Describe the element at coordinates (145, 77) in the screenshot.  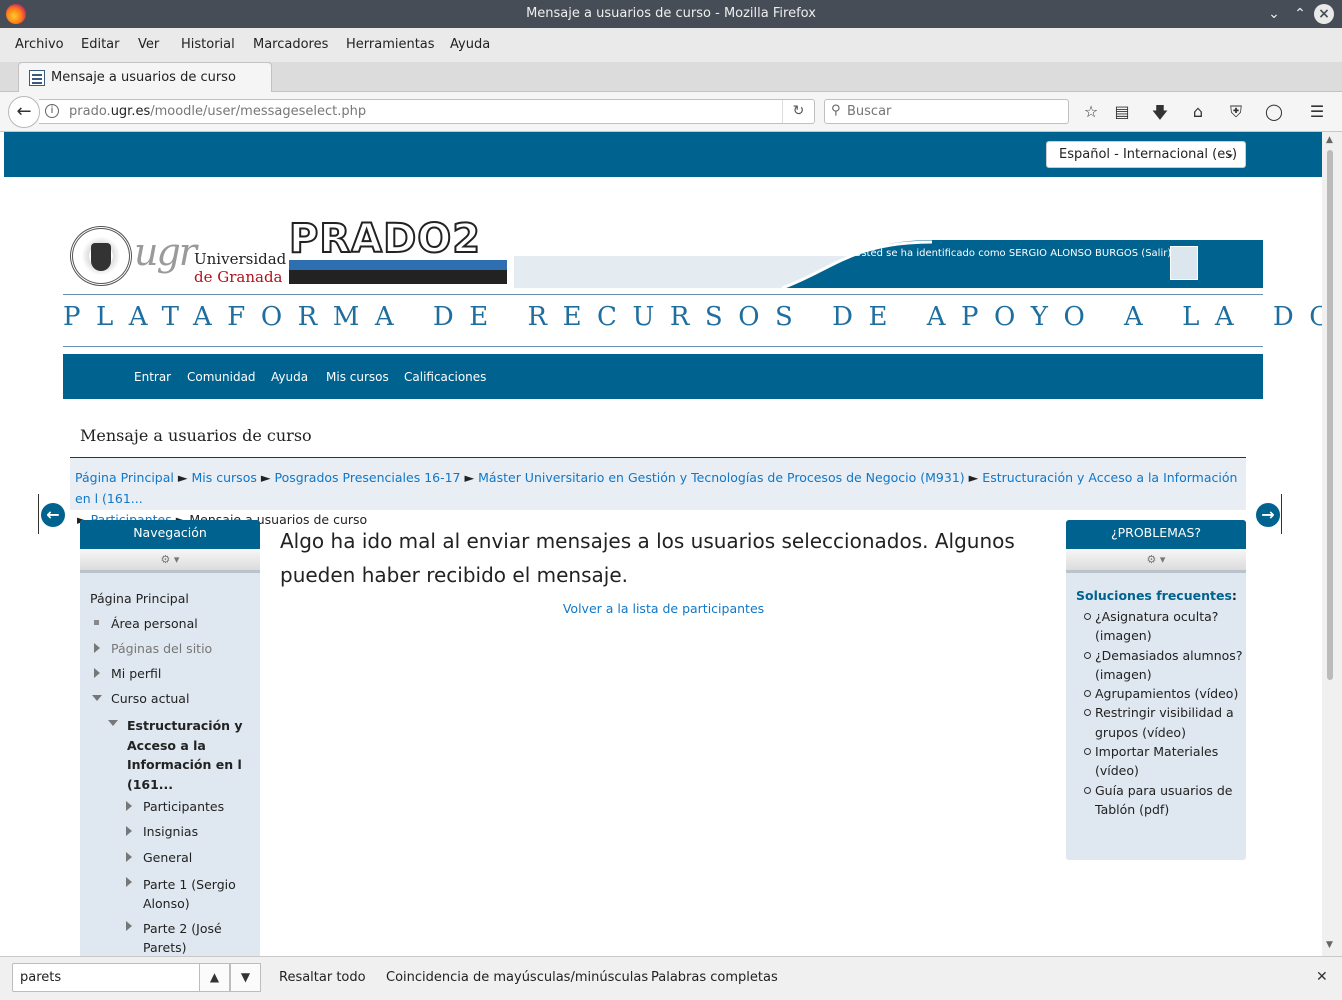
I see `tab-active: Mensaje a usuarios de curso` at that location.